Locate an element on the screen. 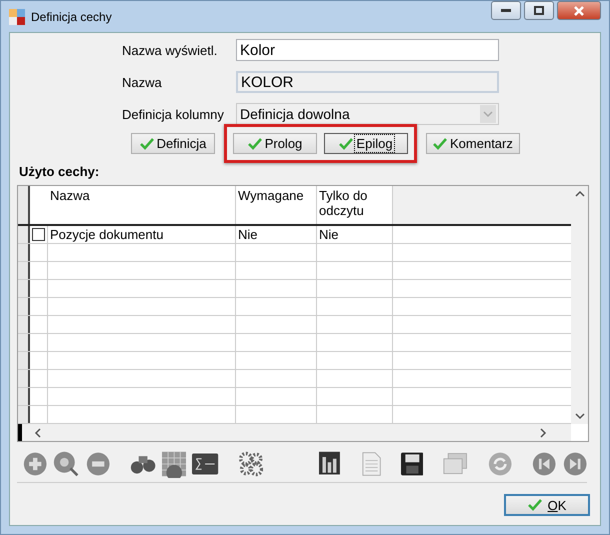 This screenshot has height=535, width=610. maximize-icon is located at coordinates (539, 10).